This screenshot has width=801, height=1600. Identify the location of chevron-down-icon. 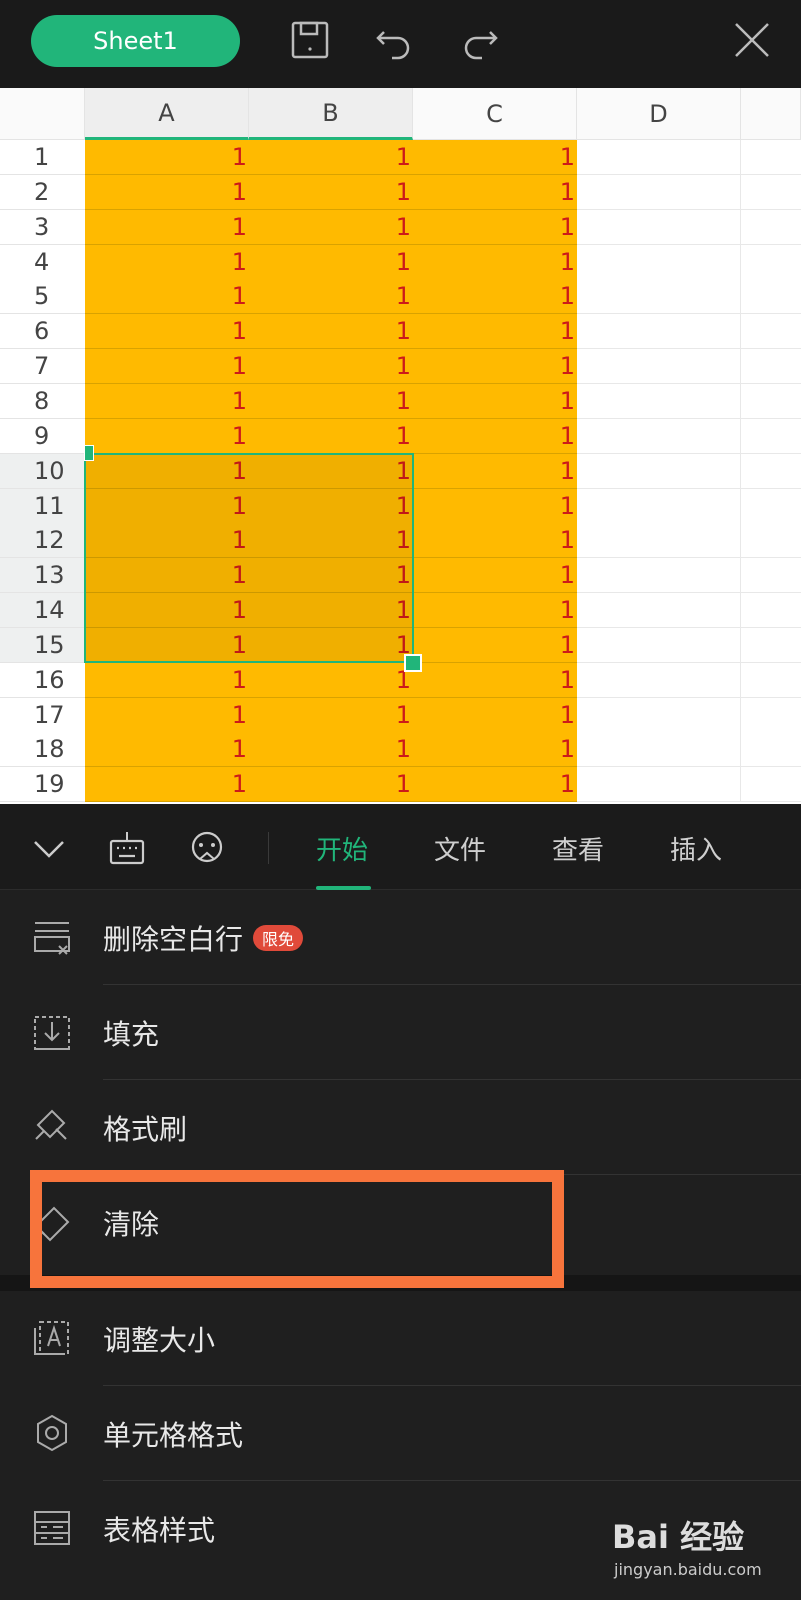
(49, 848).